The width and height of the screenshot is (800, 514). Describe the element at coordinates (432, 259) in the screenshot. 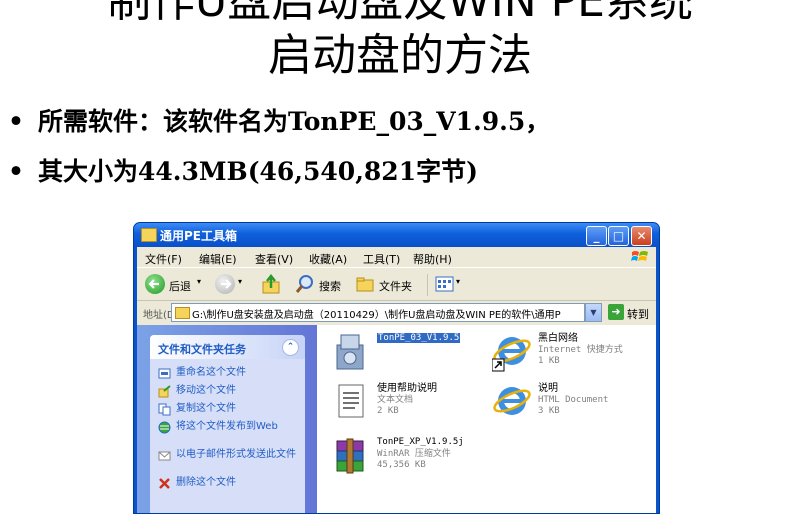

I see `menu-help: 帮助(H)` at that location.